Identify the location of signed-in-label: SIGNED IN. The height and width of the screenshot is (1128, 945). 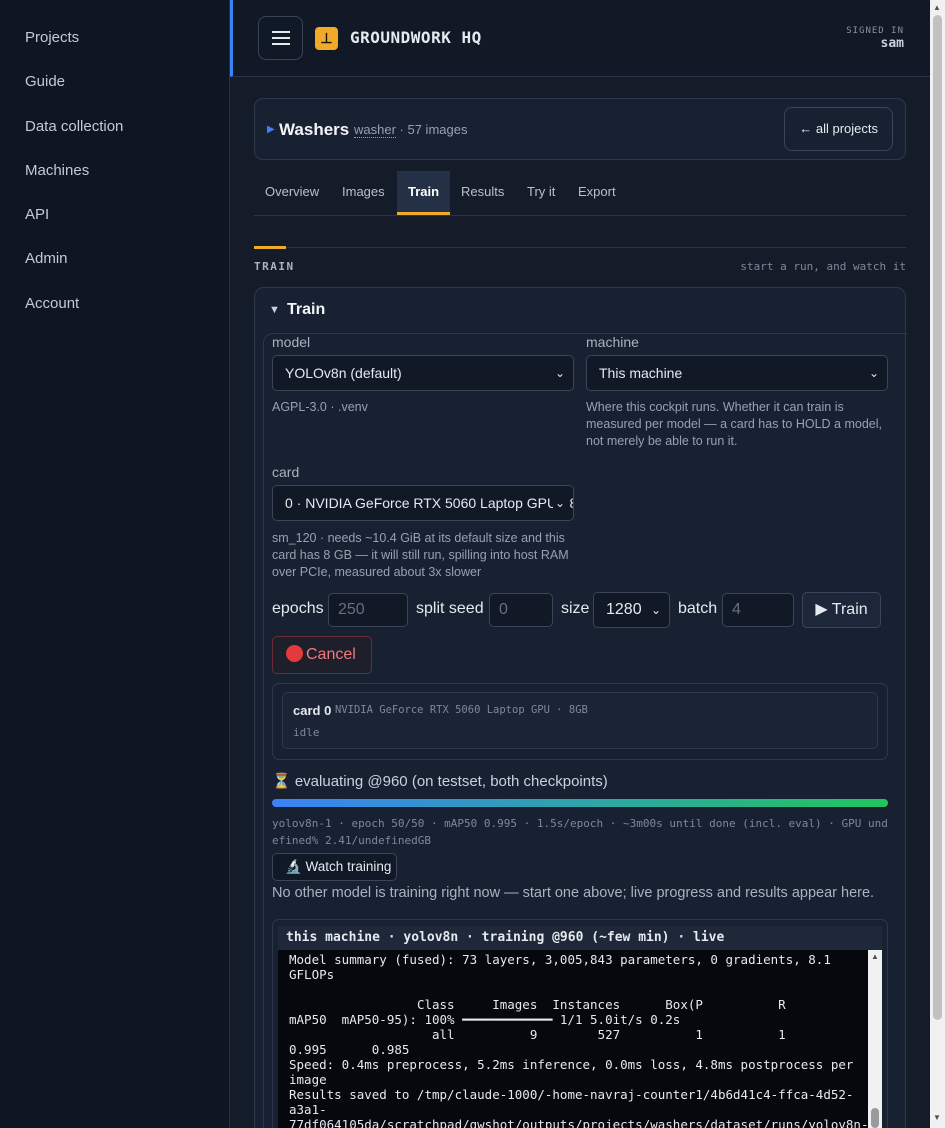
(875, 31).